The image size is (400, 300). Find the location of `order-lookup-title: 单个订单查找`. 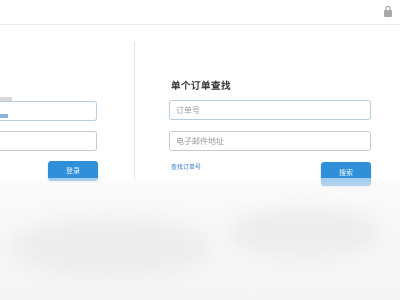

order-lookup-title: 单个订单查找 is located at coordinates (201, 86).